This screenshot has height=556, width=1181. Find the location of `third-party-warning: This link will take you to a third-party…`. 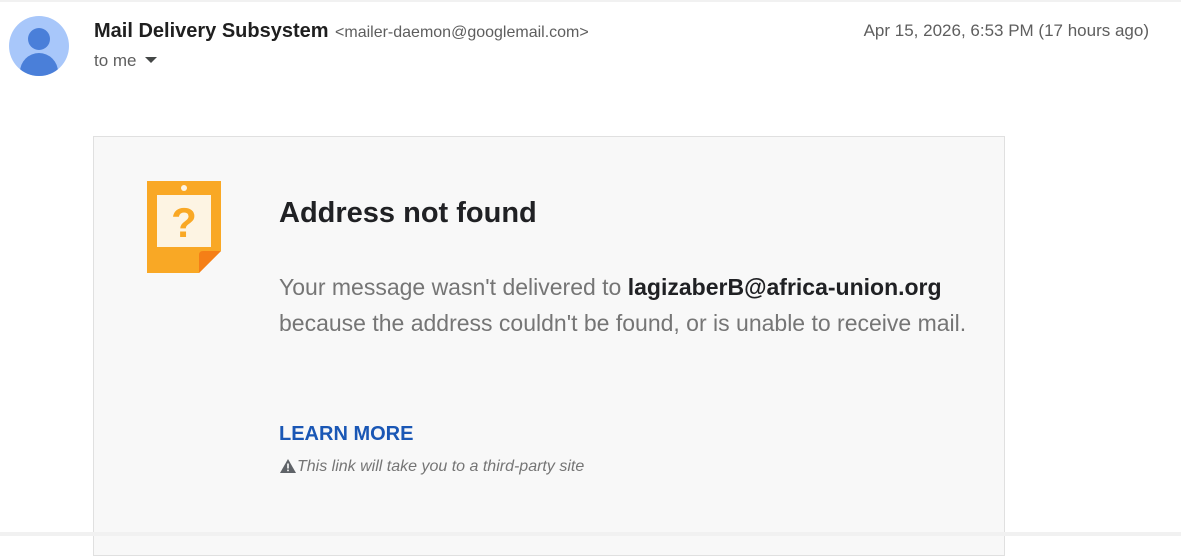

third-party-warning: This link will take you to a third-party… is located at coordinates (432, 467).